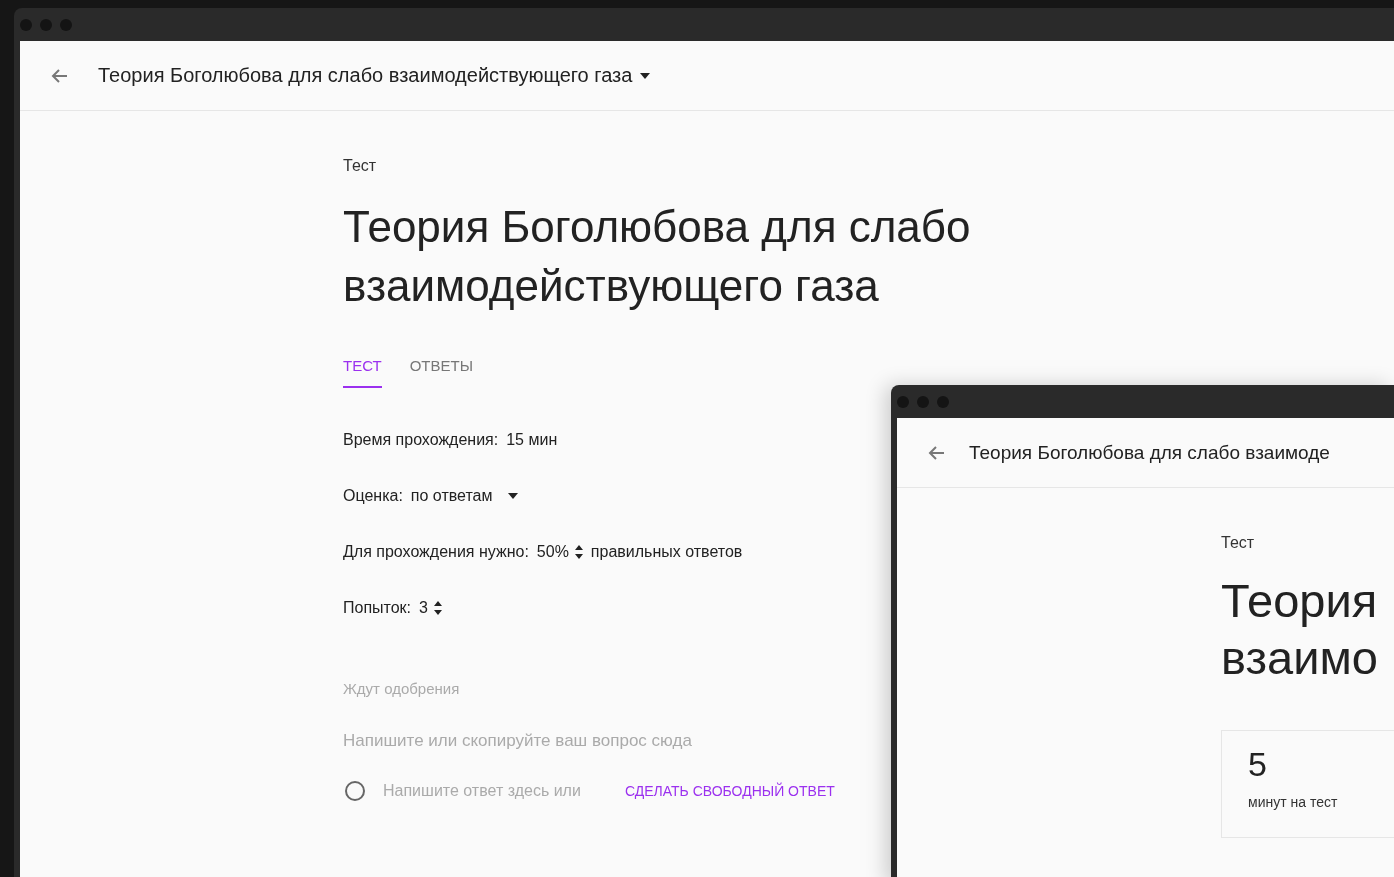  Describe the element at coordinates (1258, 764) in the screenshot. I see `stat-value: 5` at that location.